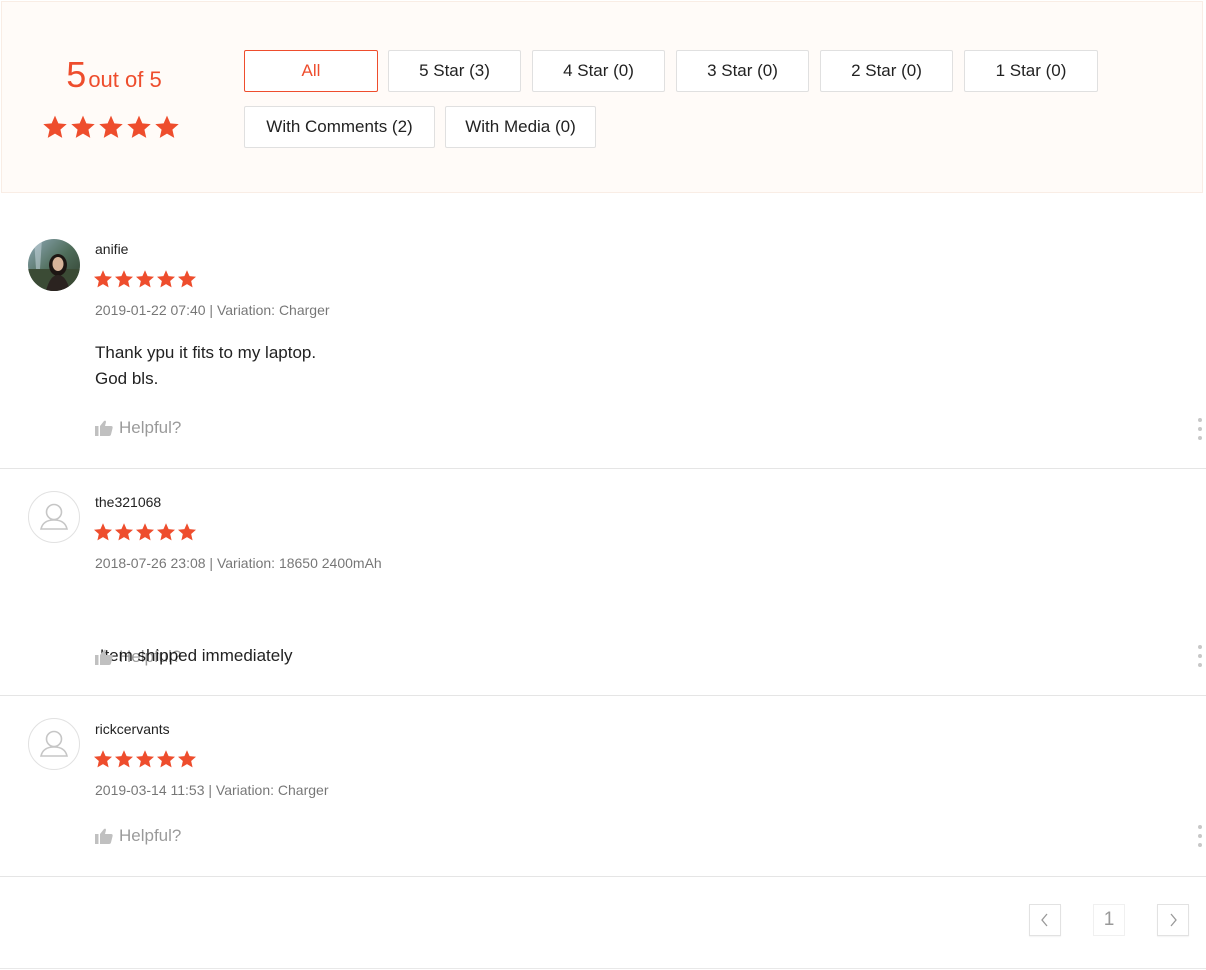  Describe the element at coordinates (125, 79) in the screenshot. I see `score-suffix: out of 5` at that location.